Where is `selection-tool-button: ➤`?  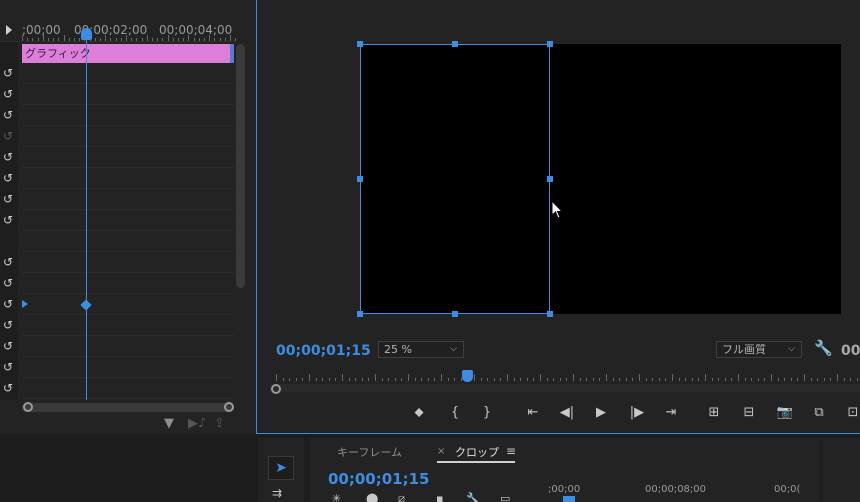 selection-tool-button: ➤ is located at coordinates (281, 468).